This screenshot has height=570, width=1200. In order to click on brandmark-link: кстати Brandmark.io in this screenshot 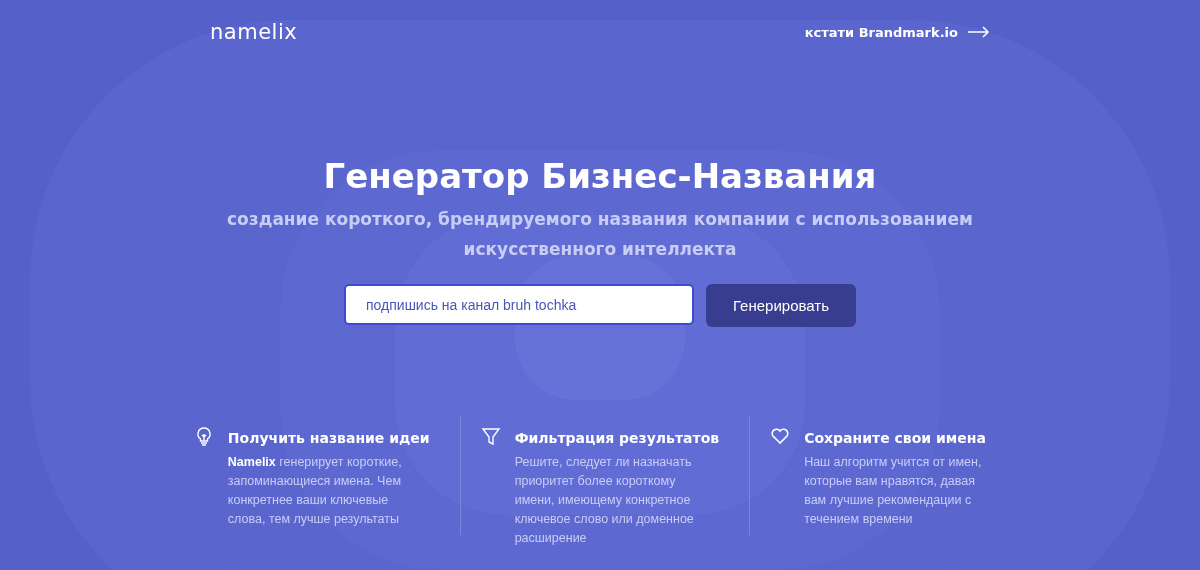, I will do `click(897, 32)`.